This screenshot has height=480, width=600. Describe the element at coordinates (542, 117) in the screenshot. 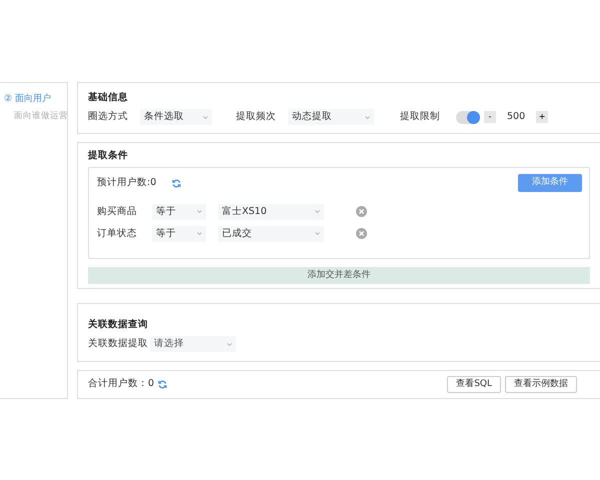

I see `plus-button: +` at that location.